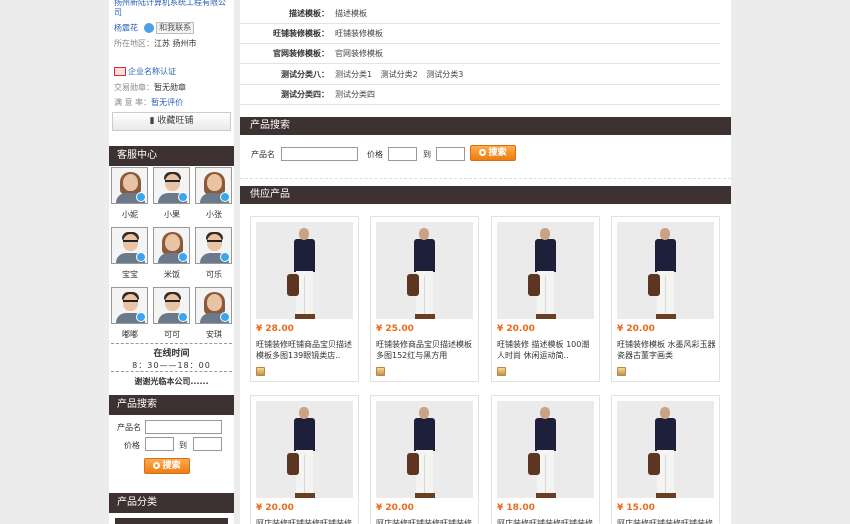  What do you see at coordinates (351, 14) in the screenshot?
I see `attribute-value: 描述模板` at bounding box center [351, 14].